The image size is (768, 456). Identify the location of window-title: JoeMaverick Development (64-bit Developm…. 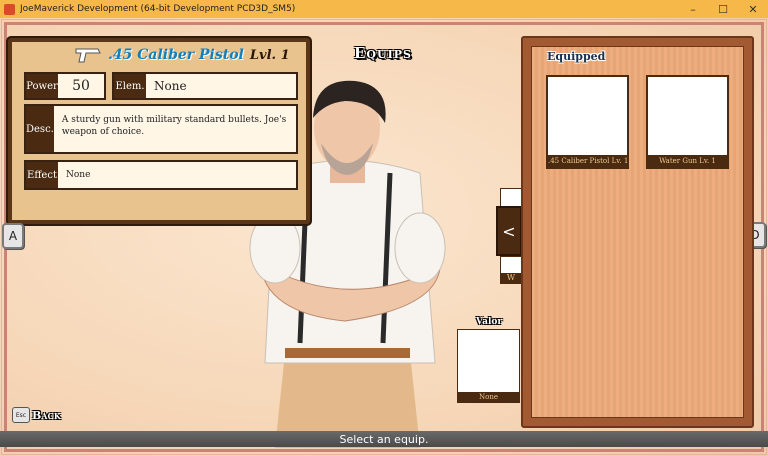
(158, 9).